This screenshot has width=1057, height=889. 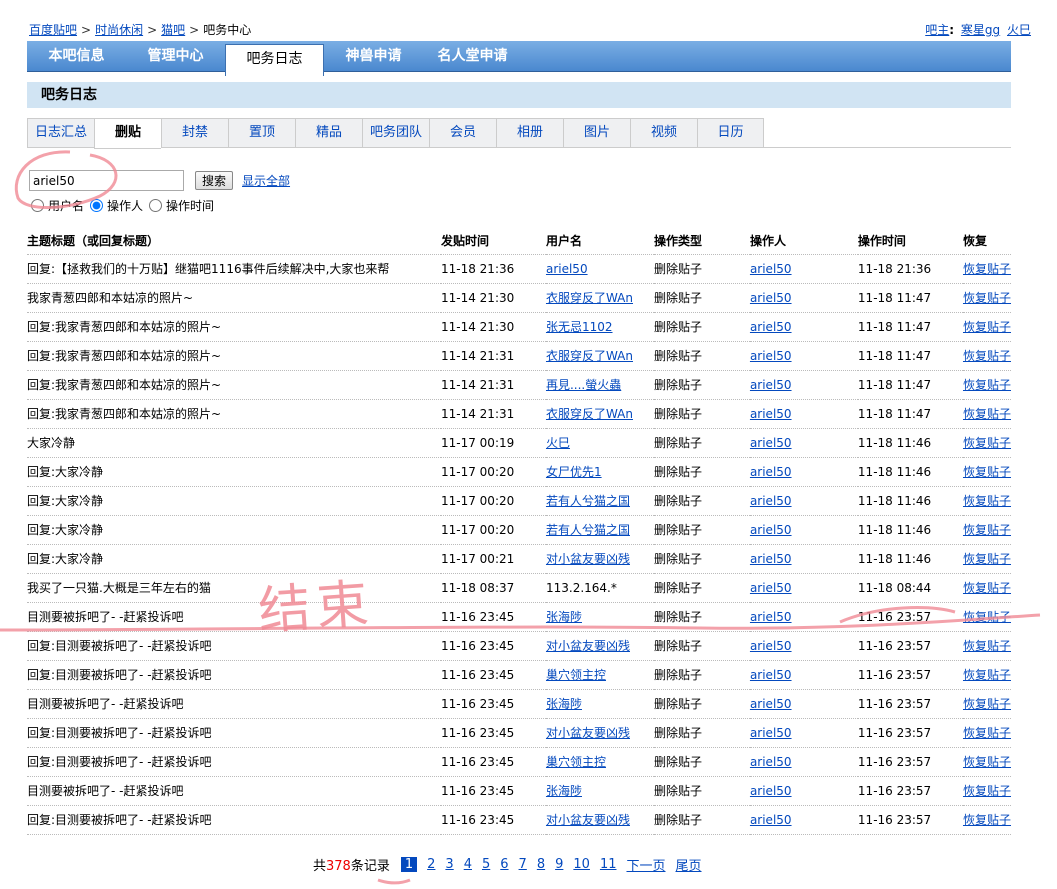 What do you see at coordinates (462, 133) in the screenshot?
I see `subtab: 会员` at bounding box center [462, 133].